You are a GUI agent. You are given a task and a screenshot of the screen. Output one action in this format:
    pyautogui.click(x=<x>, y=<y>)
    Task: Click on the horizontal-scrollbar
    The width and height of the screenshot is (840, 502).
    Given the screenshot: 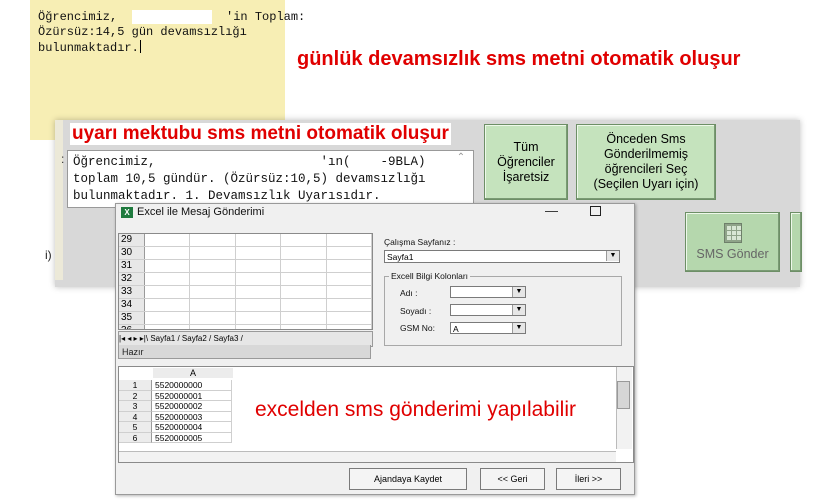 What is the action you would take?
    pyautogui.click(x=367, y=456)
    